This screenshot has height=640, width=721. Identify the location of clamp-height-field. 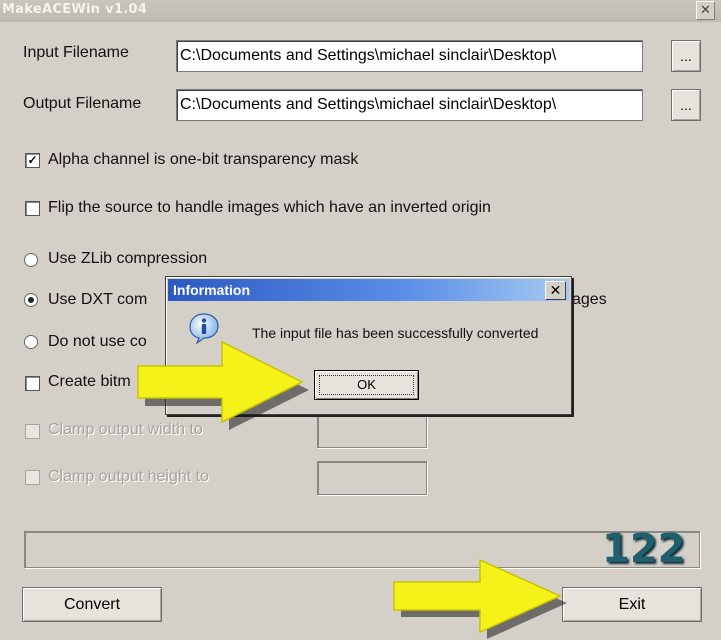
(372, 478).